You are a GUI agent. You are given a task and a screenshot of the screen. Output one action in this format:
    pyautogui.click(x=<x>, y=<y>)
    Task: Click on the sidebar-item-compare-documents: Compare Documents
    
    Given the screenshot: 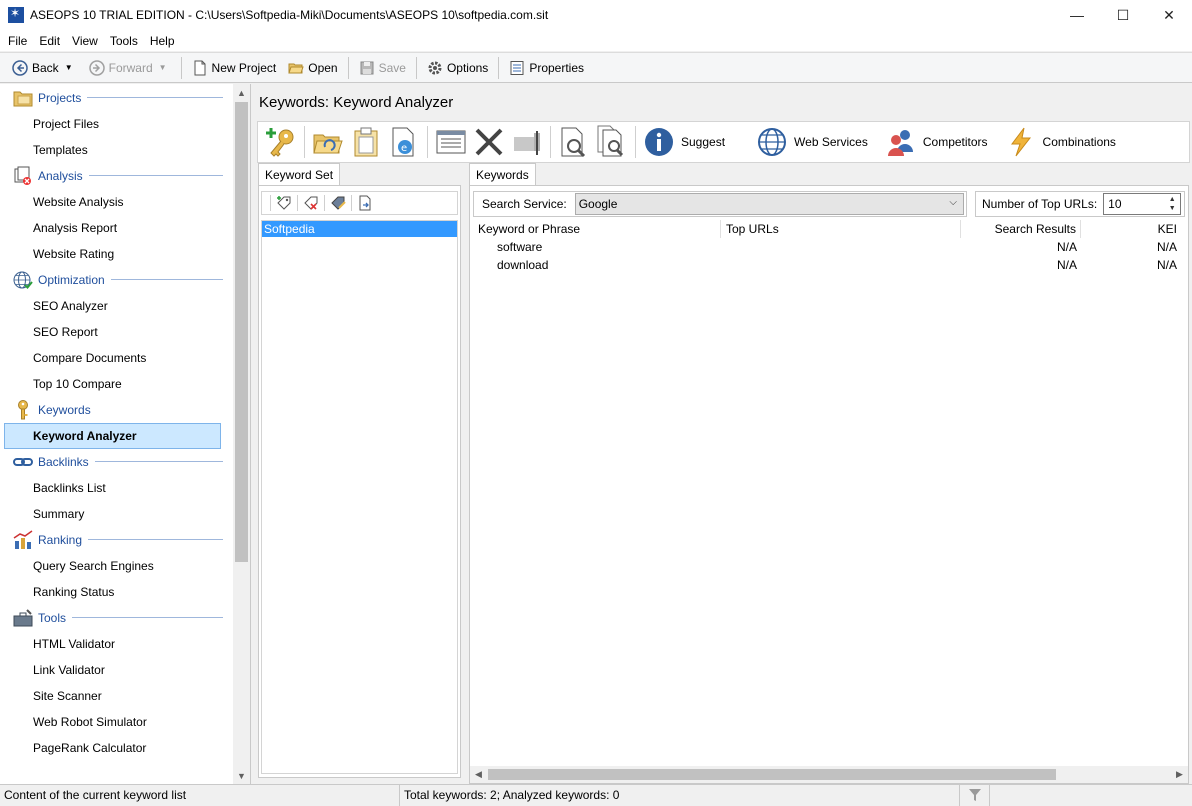 What is the action you would take?
    pyautogui.click(x=116, y=358)
    